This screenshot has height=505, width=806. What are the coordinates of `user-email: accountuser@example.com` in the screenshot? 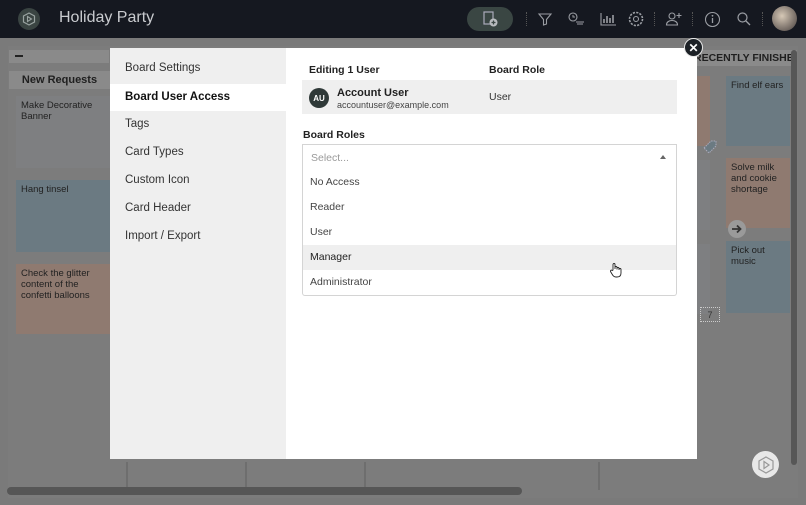 It's located at (393, 105).